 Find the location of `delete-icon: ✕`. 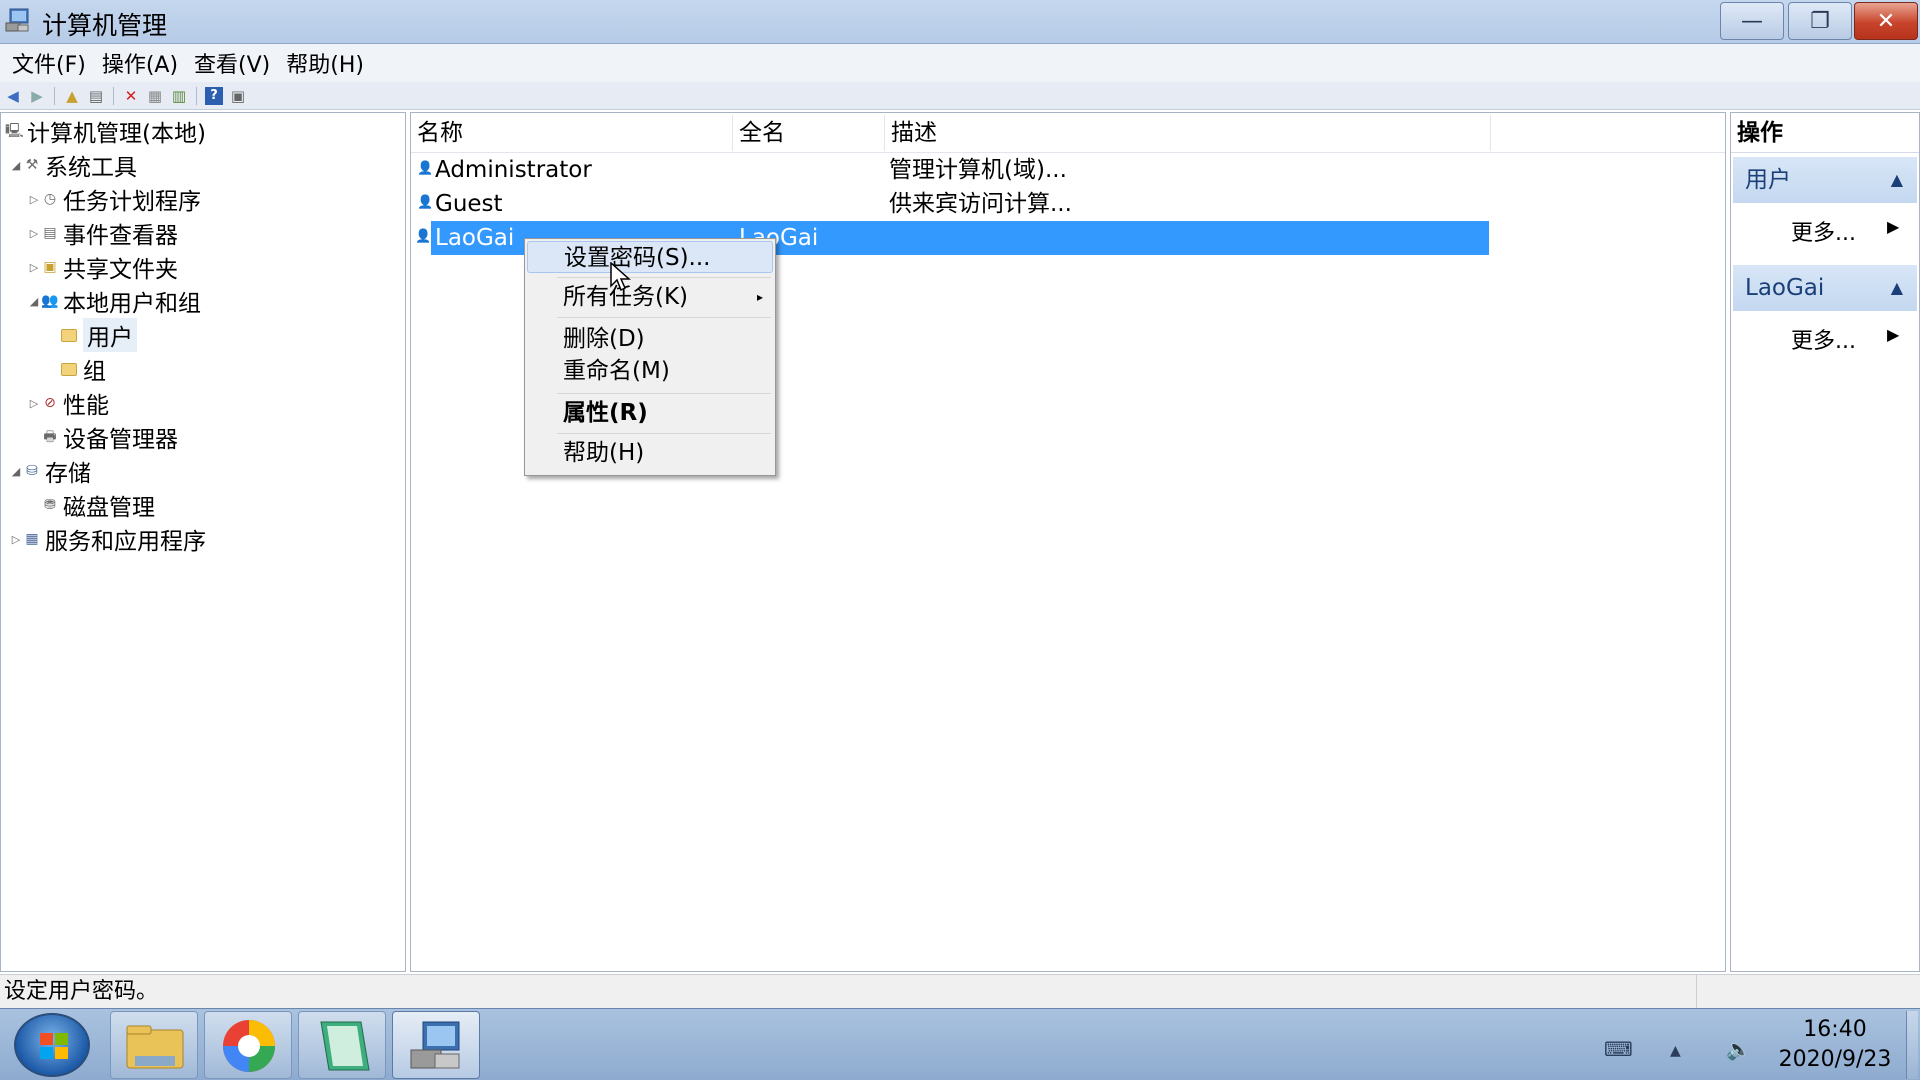

delete-icon: ✕ is located at coordinates (131, 96).